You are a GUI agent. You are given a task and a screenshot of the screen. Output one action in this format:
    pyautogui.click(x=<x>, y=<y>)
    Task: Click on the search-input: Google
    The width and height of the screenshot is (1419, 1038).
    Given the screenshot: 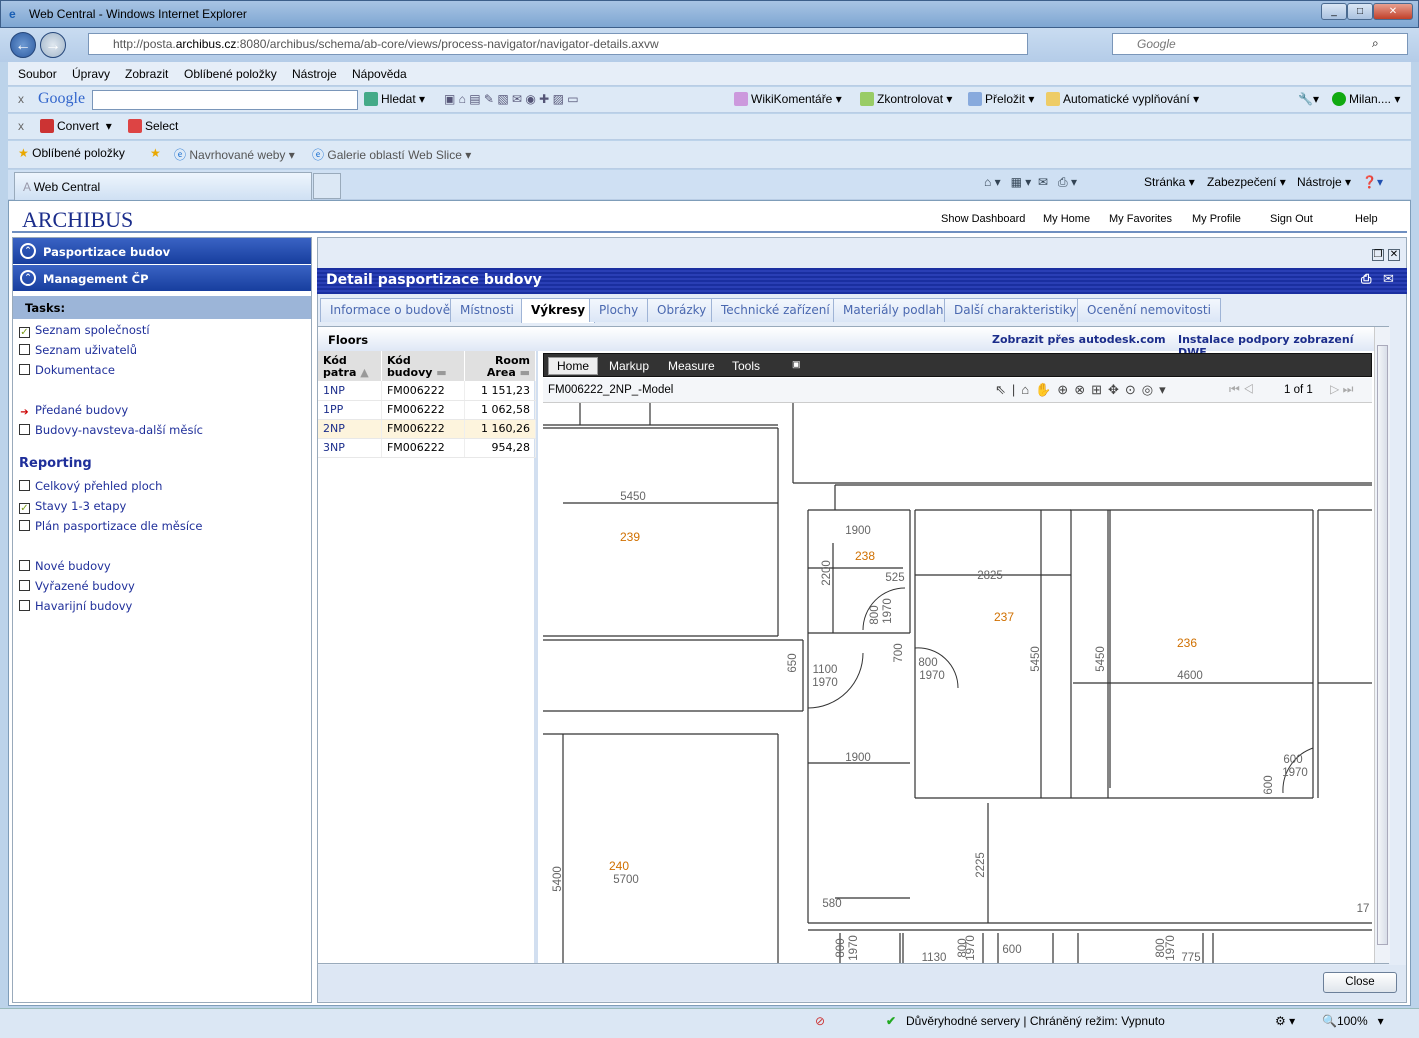 What is the action you would take?
    pyautogui.click(x=1260, y=44)
    